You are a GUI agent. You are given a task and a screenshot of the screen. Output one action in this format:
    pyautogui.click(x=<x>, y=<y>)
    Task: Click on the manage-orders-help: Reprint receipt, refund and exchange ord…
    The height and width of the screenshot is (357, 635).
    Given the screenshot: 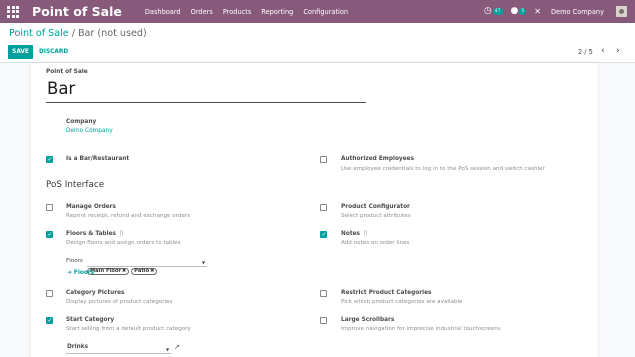 What is the action you would take?
    pyautogui.click(x=128, y=216)
    